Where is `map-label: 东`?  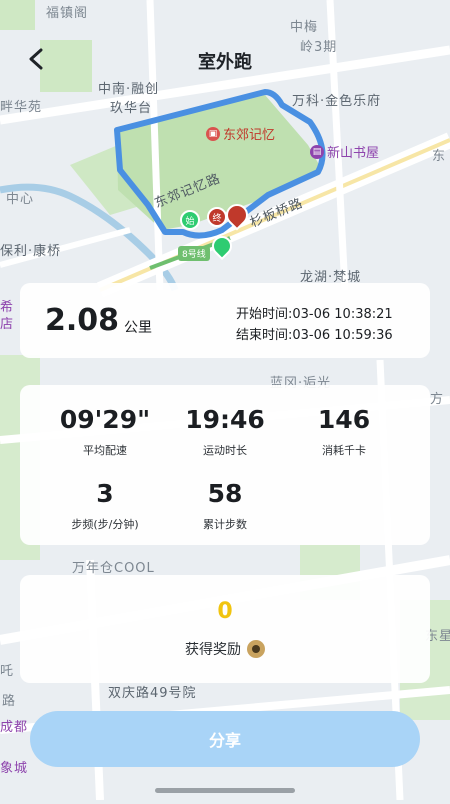 map-label: 东 is located at coordinates (439, 156).